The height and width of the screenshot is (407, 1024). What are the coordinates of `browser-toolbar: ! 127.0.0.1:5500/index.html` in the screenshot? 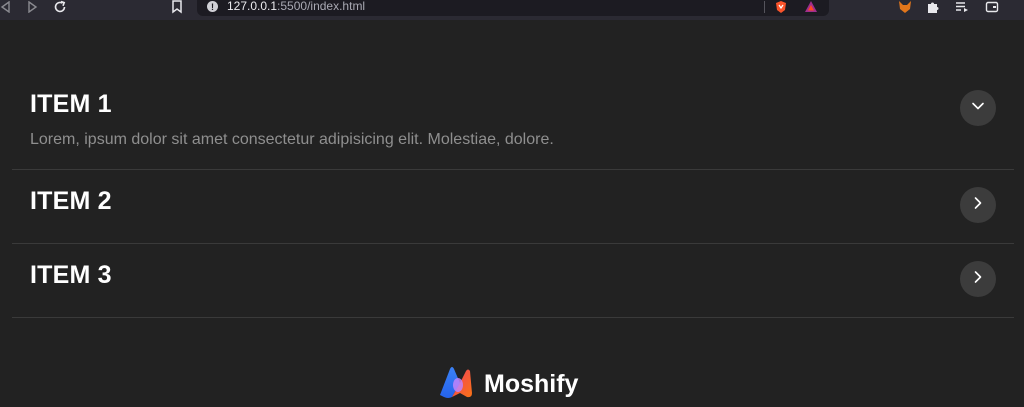 It's located at (512, 10).